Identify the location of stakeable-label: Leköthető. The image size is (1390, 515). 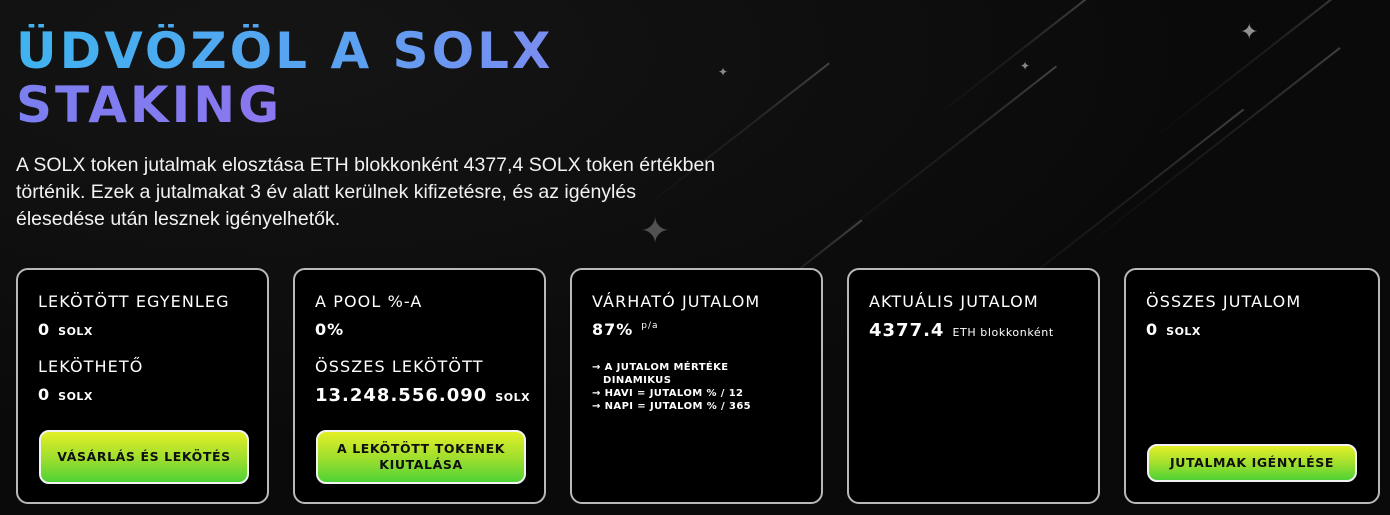
(91, 366).